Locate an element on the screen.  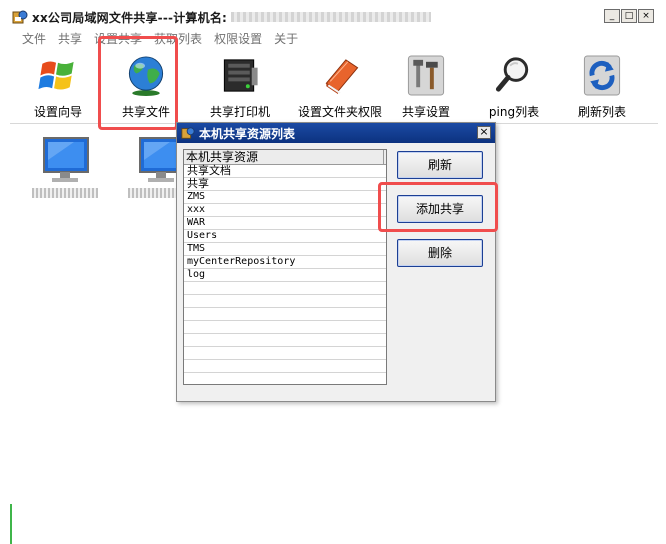
menu-get-list: 获取列表 is located at coordinates (178, 38).